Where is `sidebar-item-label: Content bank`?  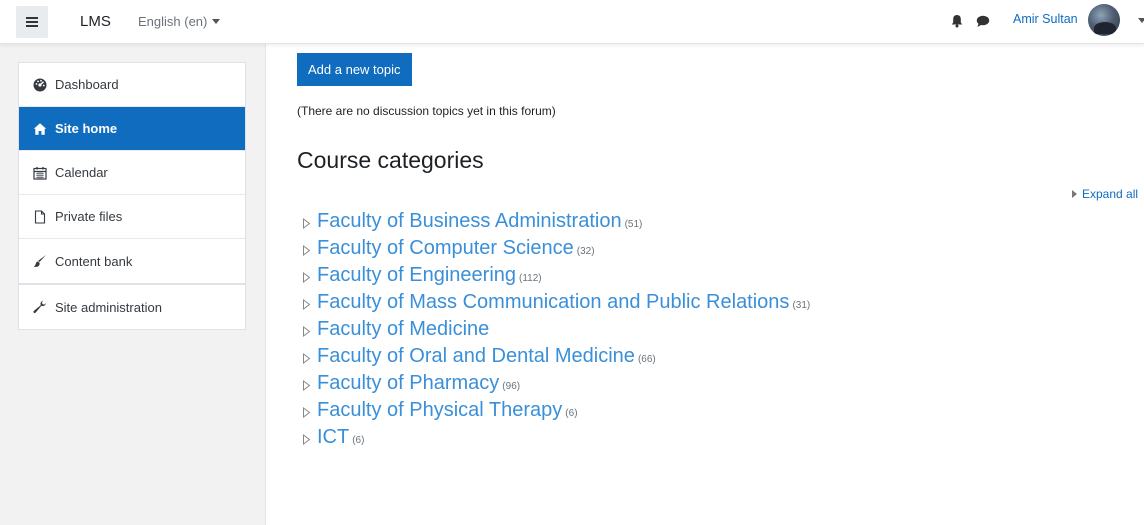 sidebar-item-label: Content bank is located at coordinates (94, 261).